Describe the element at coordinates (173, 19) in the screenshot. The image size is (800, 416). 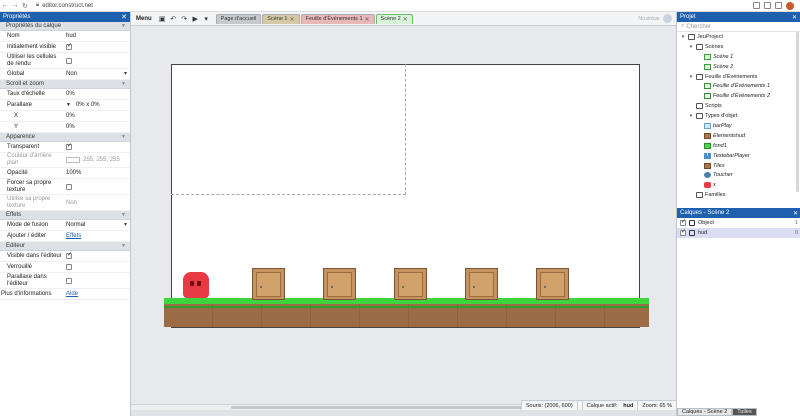
I see `undo-icon: ↶` at that location.